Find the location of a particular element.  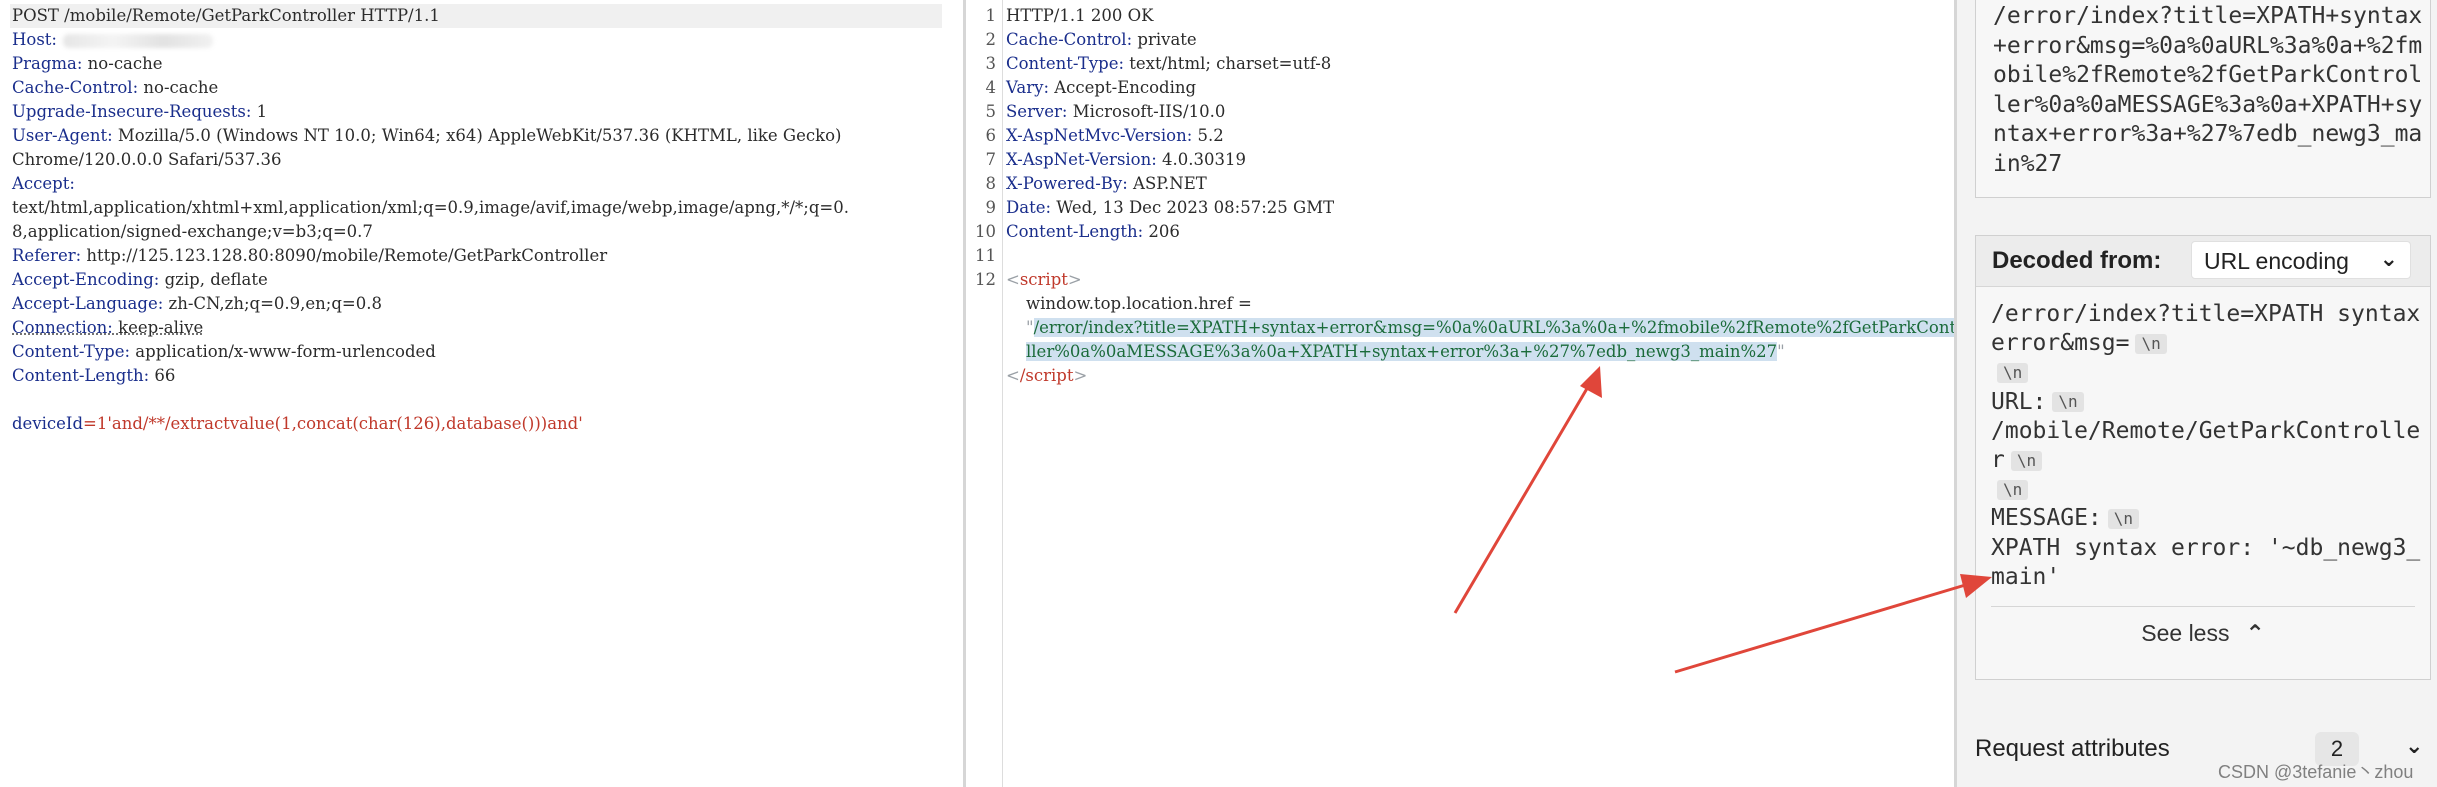

header-name: Accept-Language: is located at coordinates (88, 303).